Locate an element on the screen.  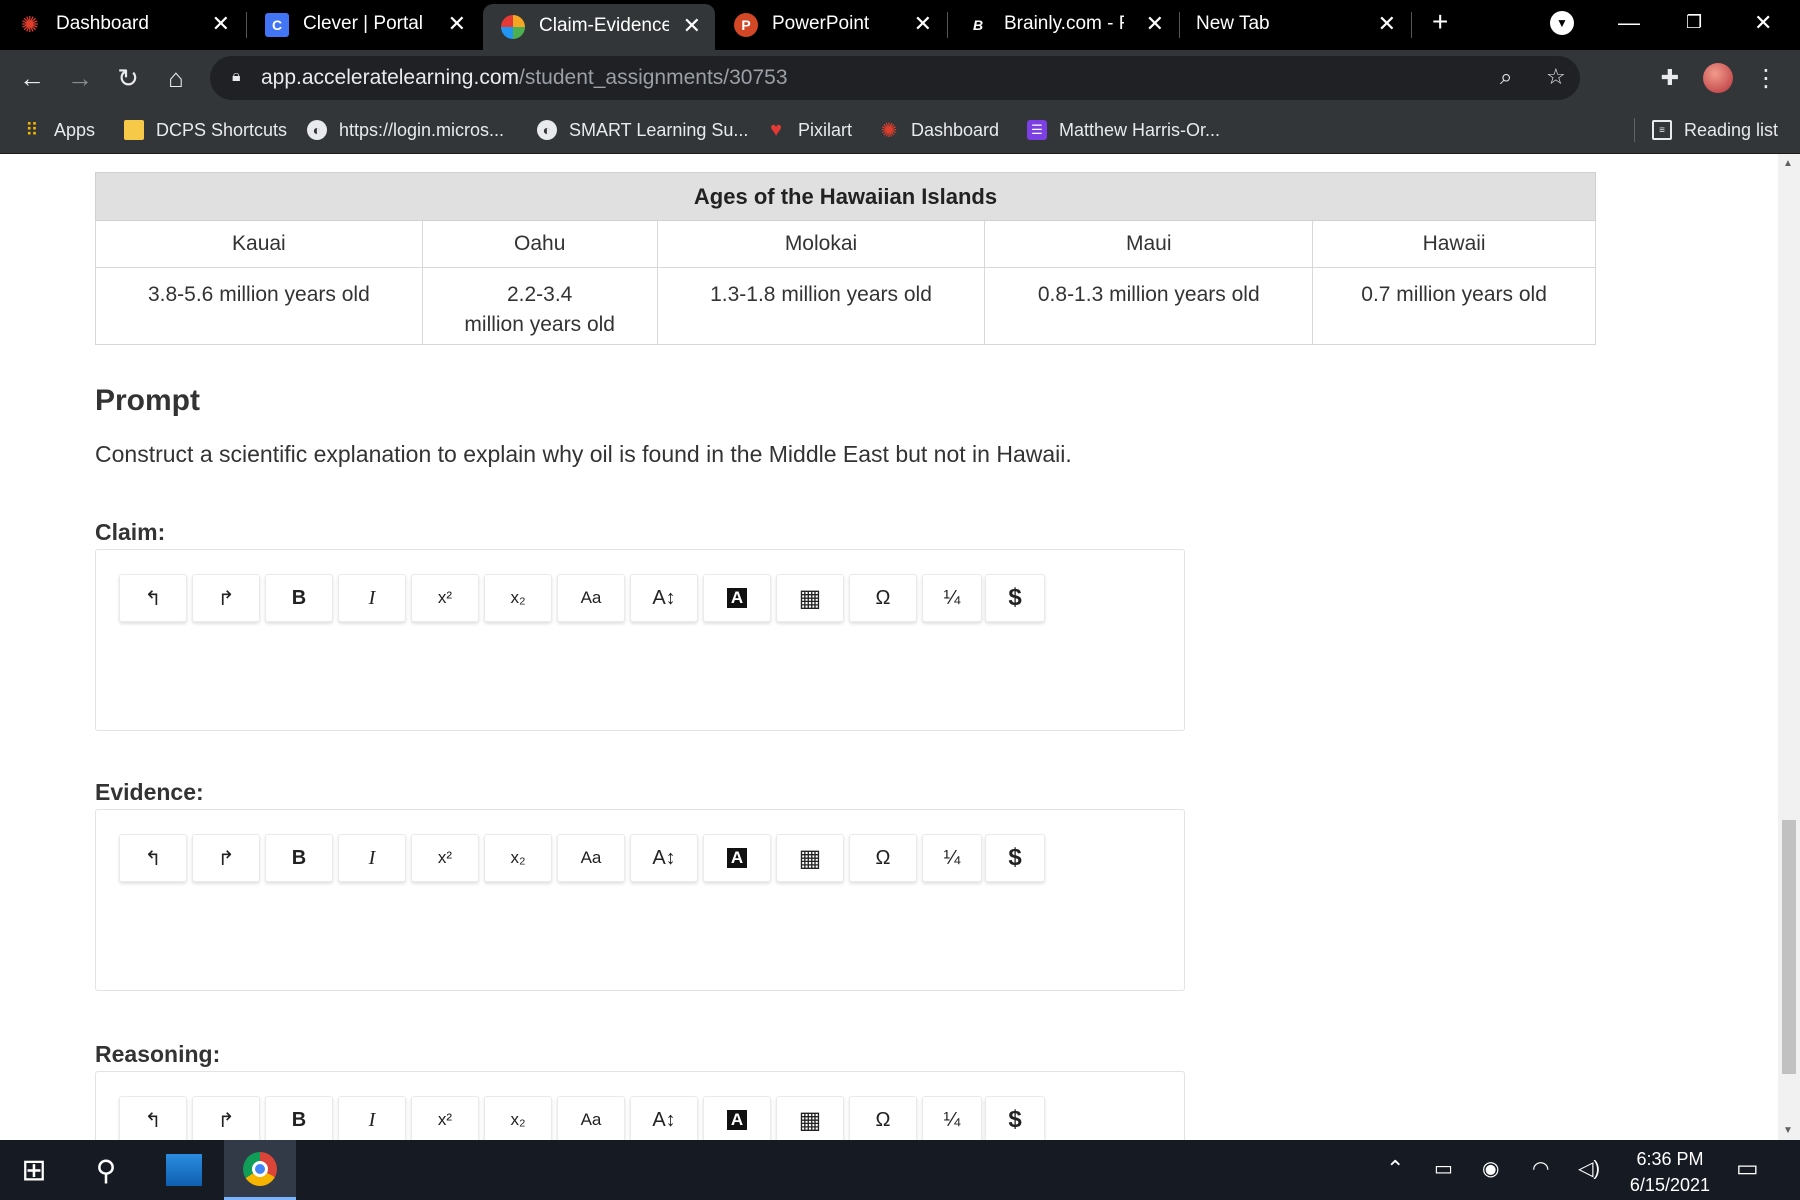
scroll-up-arrow-icon: ▲ is located at coordinates (1788, 163).